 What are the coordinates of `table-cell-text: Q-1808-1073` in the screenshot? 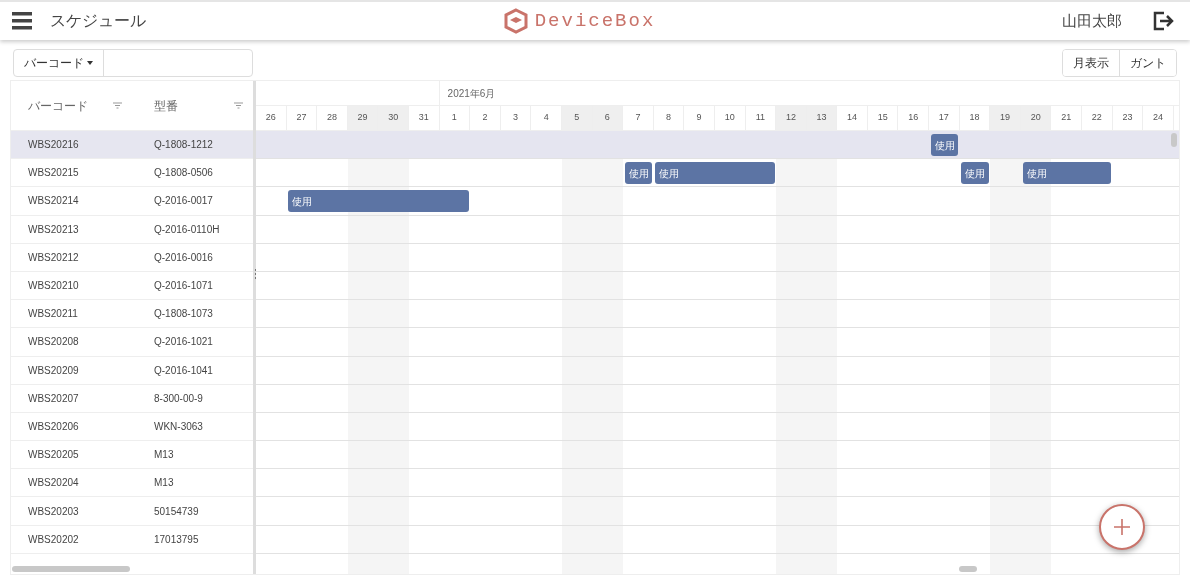 It's located at (183, 314).